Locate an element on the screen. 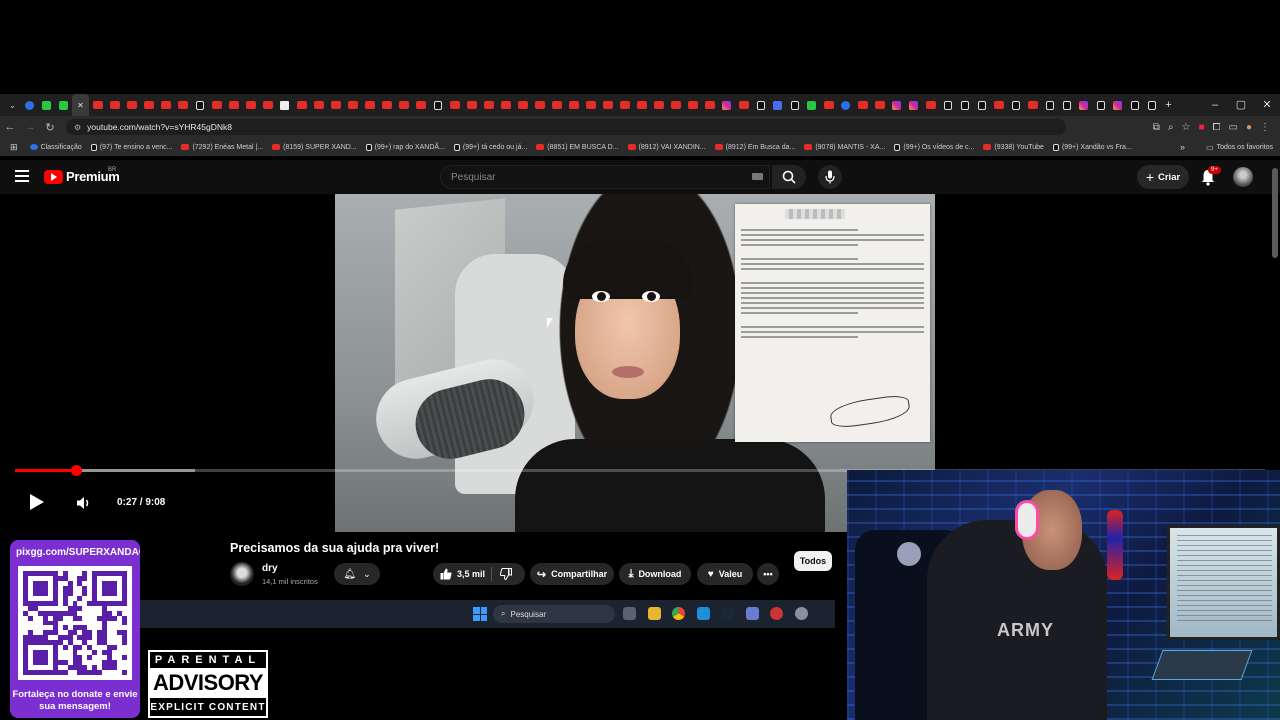 The width and height of the screenshot is (1280, 720). create-button: + Criar is located at coordinates (1163, 177).